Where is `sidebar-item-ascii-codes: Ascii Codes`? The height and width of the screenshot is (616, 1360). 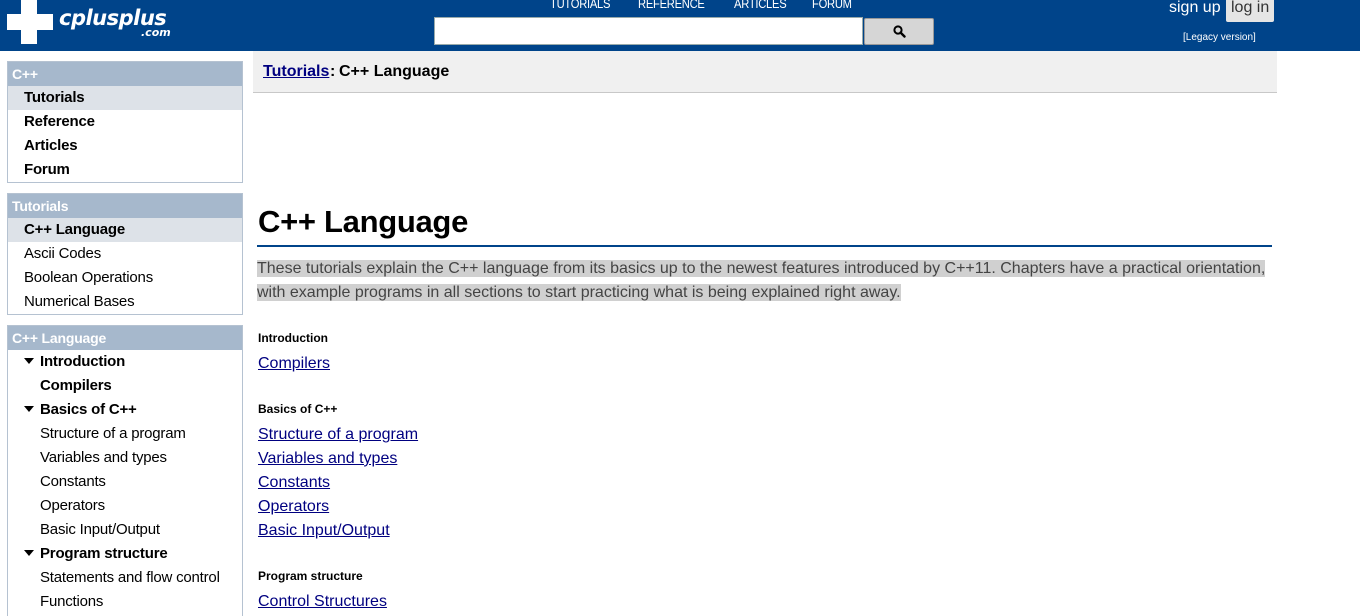 sidebar-item-ascii-codes: Ascii Codes is located at coordinates (125, 254).